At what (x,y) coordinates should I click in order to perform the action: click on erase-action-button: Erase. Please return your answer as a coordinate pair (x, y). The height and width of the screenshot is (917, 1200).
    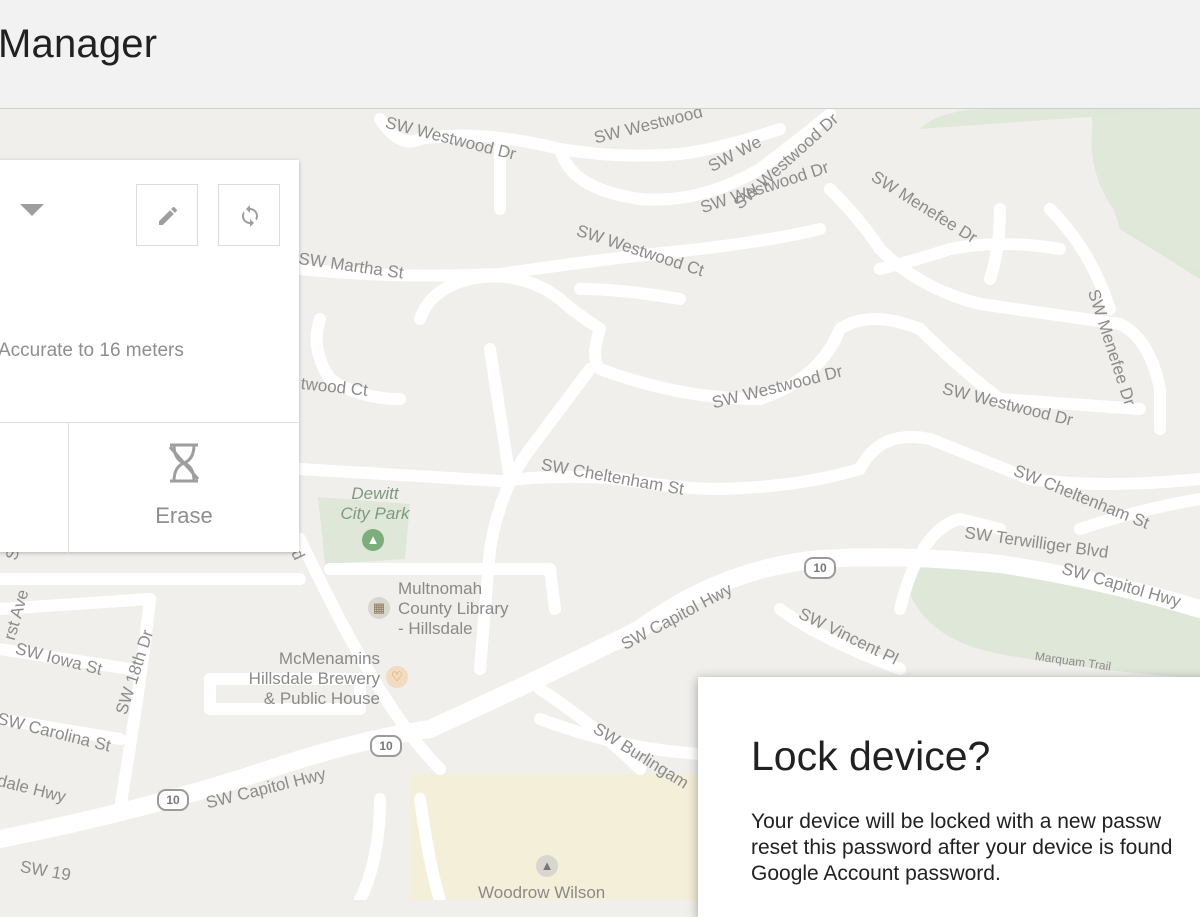
    Looking at the image, I should click on (184, 488).